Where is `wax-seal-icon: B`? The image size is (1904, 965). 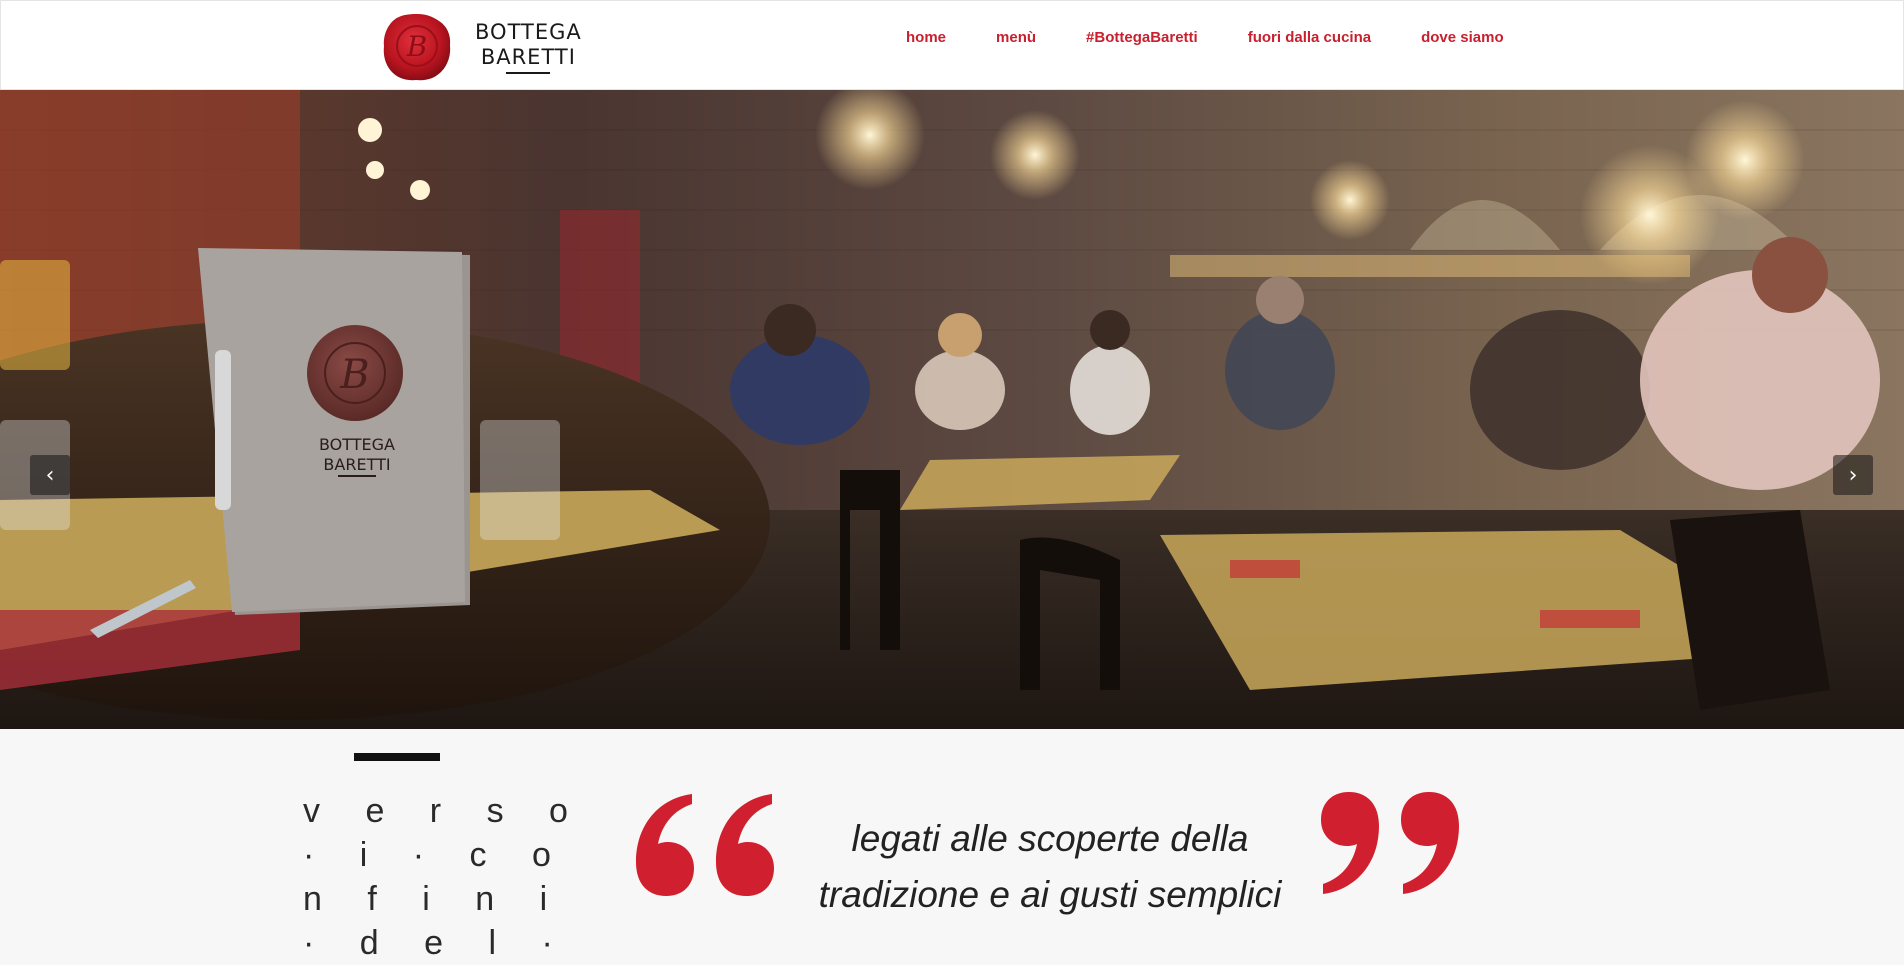 wax-seal-icon: B is located at coordinates (417, 47).